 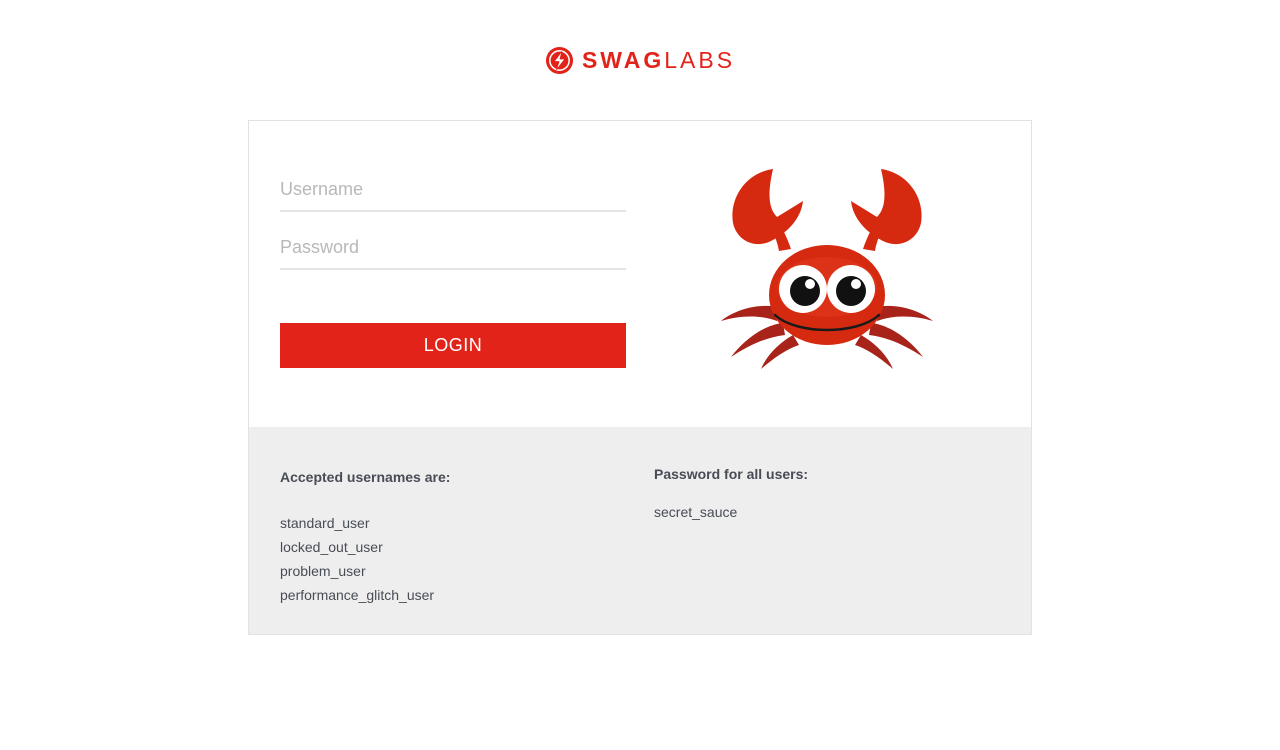 I want to click on brand-logo: SWAG LABS, so click(x=640, y=60).